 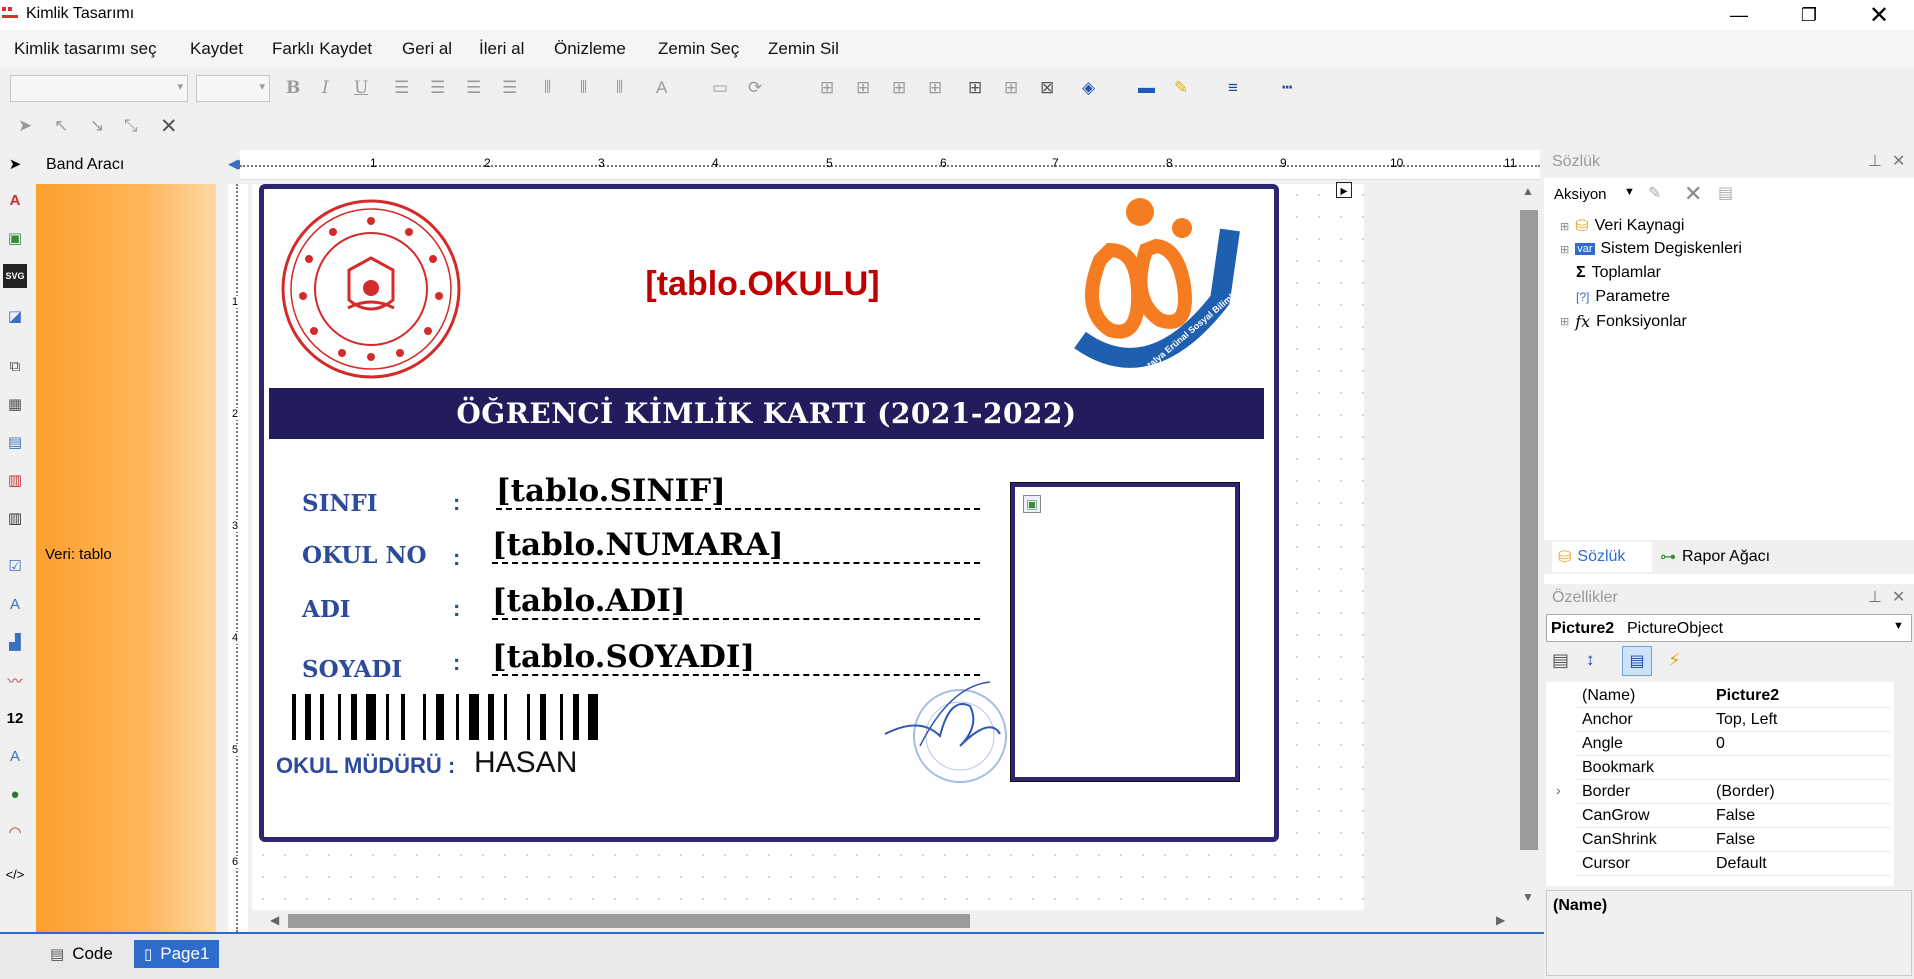 I want to click on fill-color-icon: ◈, so click(x=1088, y=88).